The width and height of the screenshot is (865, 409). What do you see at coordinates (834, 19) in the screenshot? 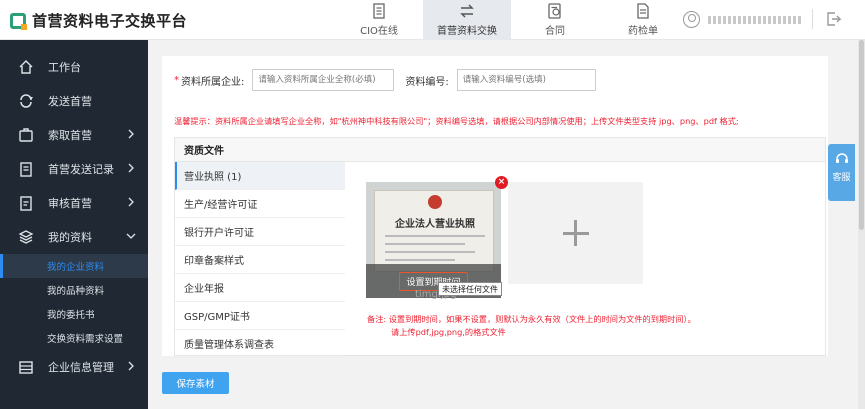
I see `logout-icon` at bounding box center [834, 19].